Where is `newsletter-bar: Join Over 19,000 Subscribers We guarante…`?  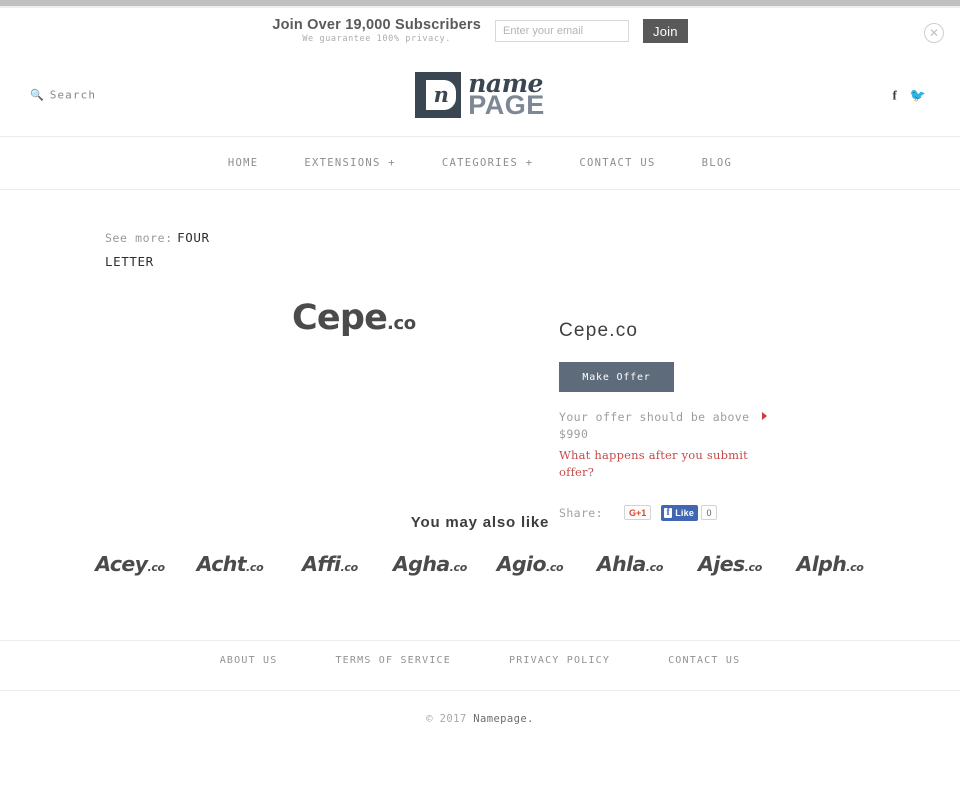 newsletter-bar: Join Over 19,000 Subscribers We guarante… is located at coordinates (480, 31).